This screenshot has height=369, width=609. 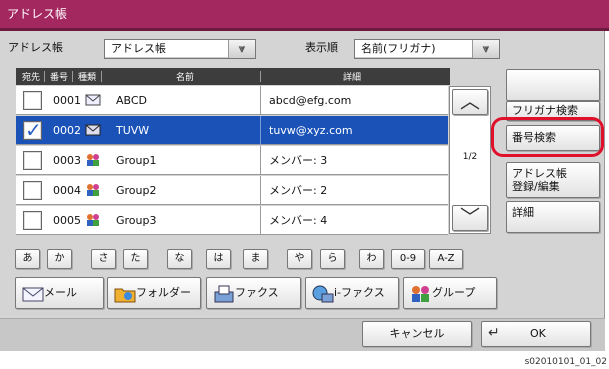 I want to click on blank-button, so click(x=553, y=85).